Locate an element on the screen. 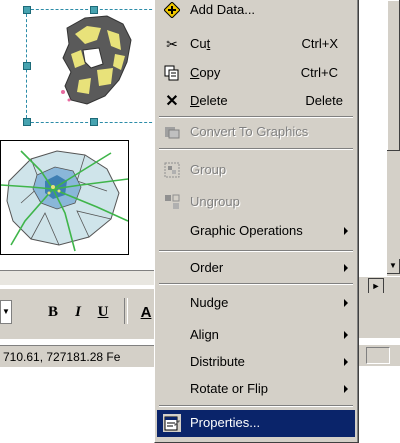 This screenshot has width=400, height=443. resize-handle-n is located at coordinates (94, 10).